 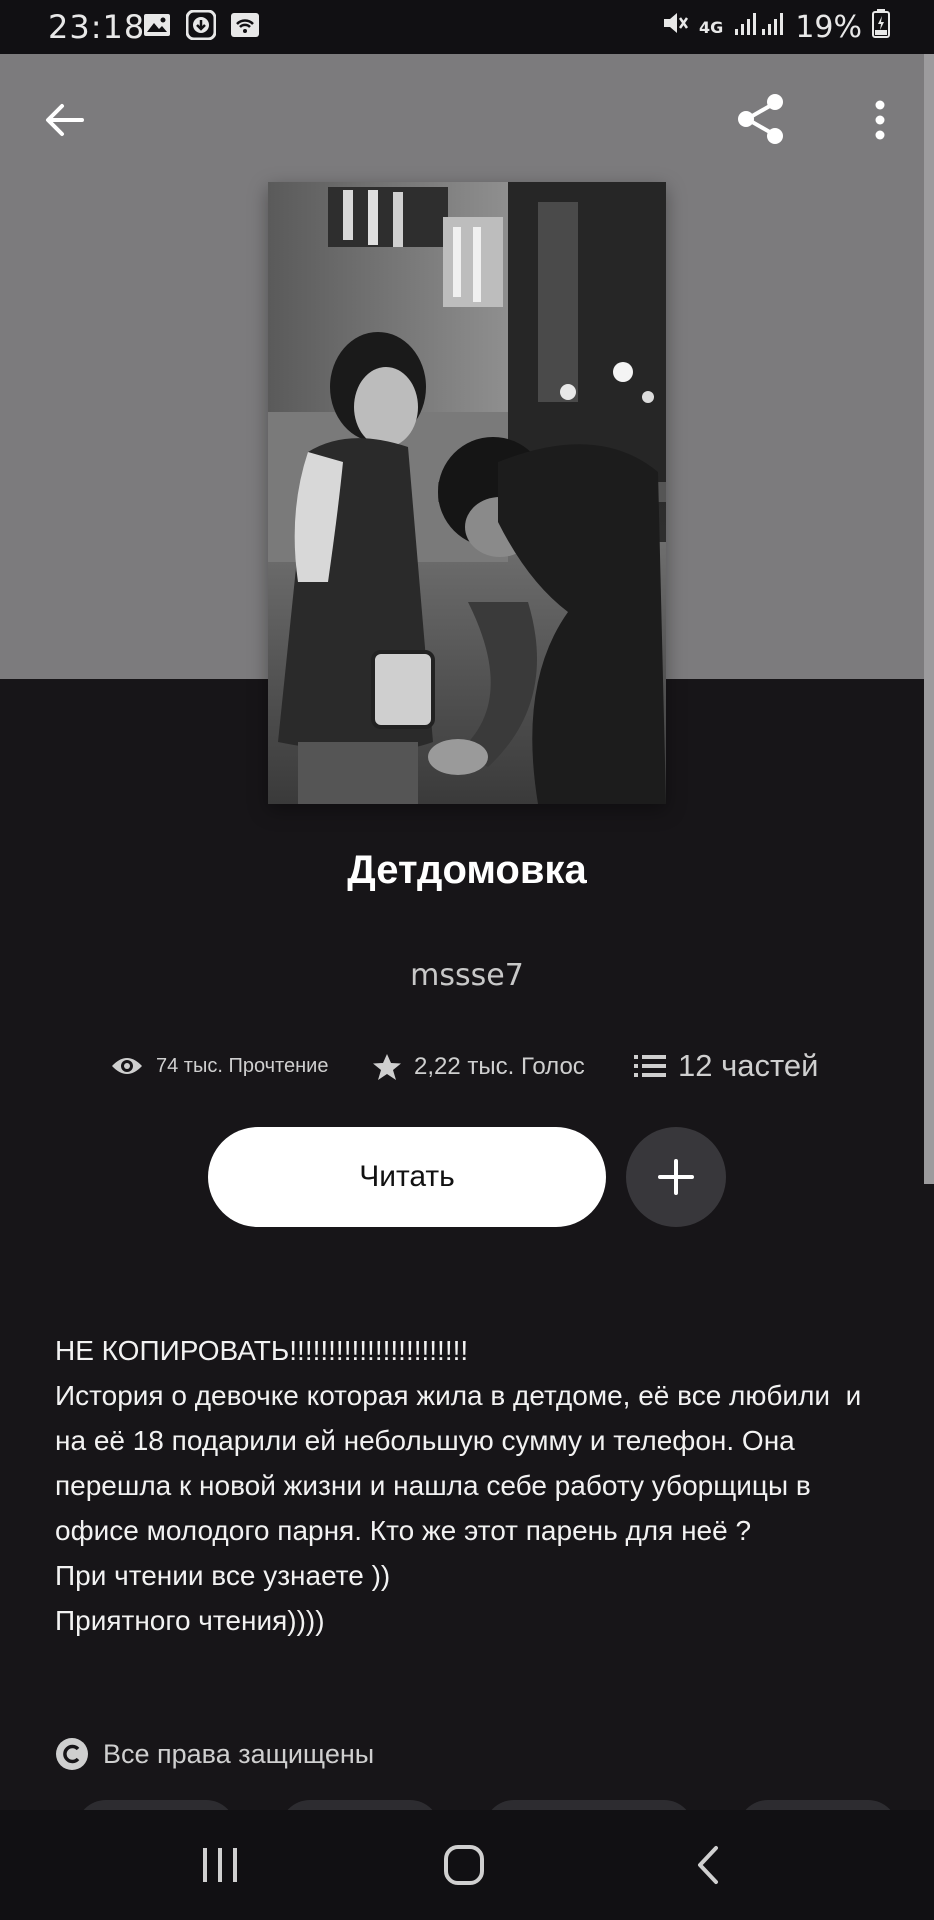 I want to click on description-line: НЕ КОПИРОВАТЬ!!!!!!!!!!!!!!!!!!!!!!!, so click(x=262, y=1350).